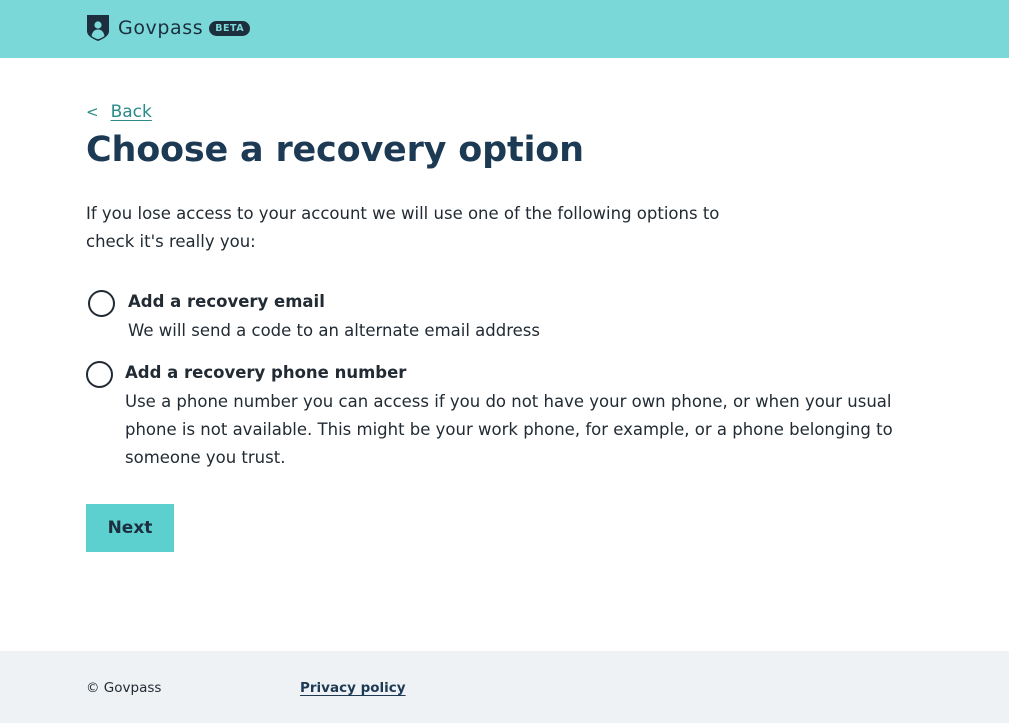 The height and width of the screenshot is (723, 1009). Describe the element at coordinates (99, 374) in the screenshot. I see `recovery-phone-radio` at that location.